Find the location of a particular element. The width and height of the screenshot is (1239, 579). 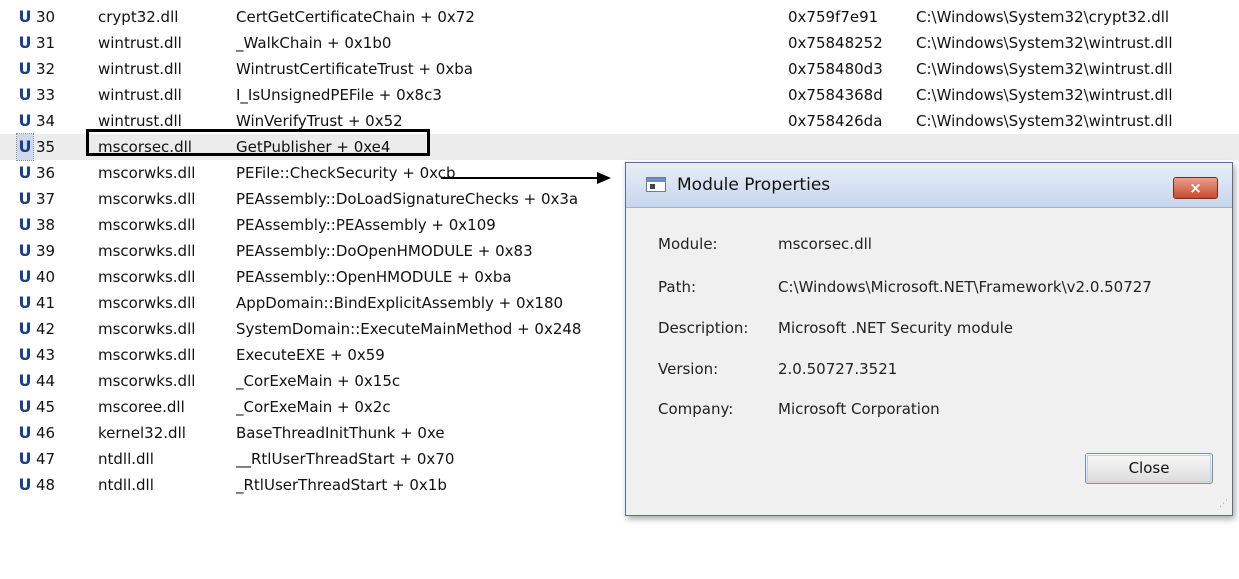

company-label: Company: is located at coordinates (696, 409).